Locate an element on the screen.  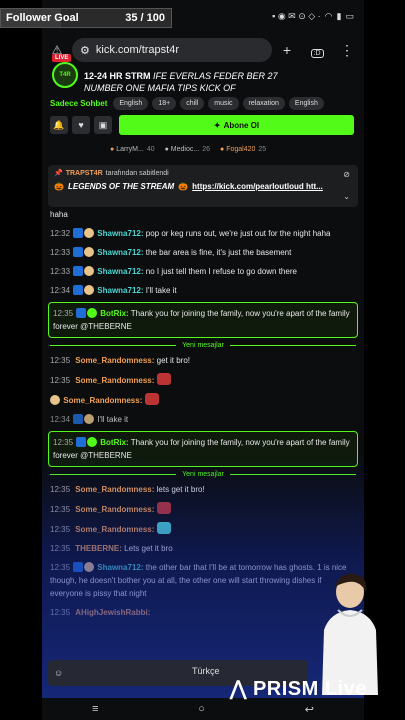
back-icon: ↩ is located at coordinates (309, 709).